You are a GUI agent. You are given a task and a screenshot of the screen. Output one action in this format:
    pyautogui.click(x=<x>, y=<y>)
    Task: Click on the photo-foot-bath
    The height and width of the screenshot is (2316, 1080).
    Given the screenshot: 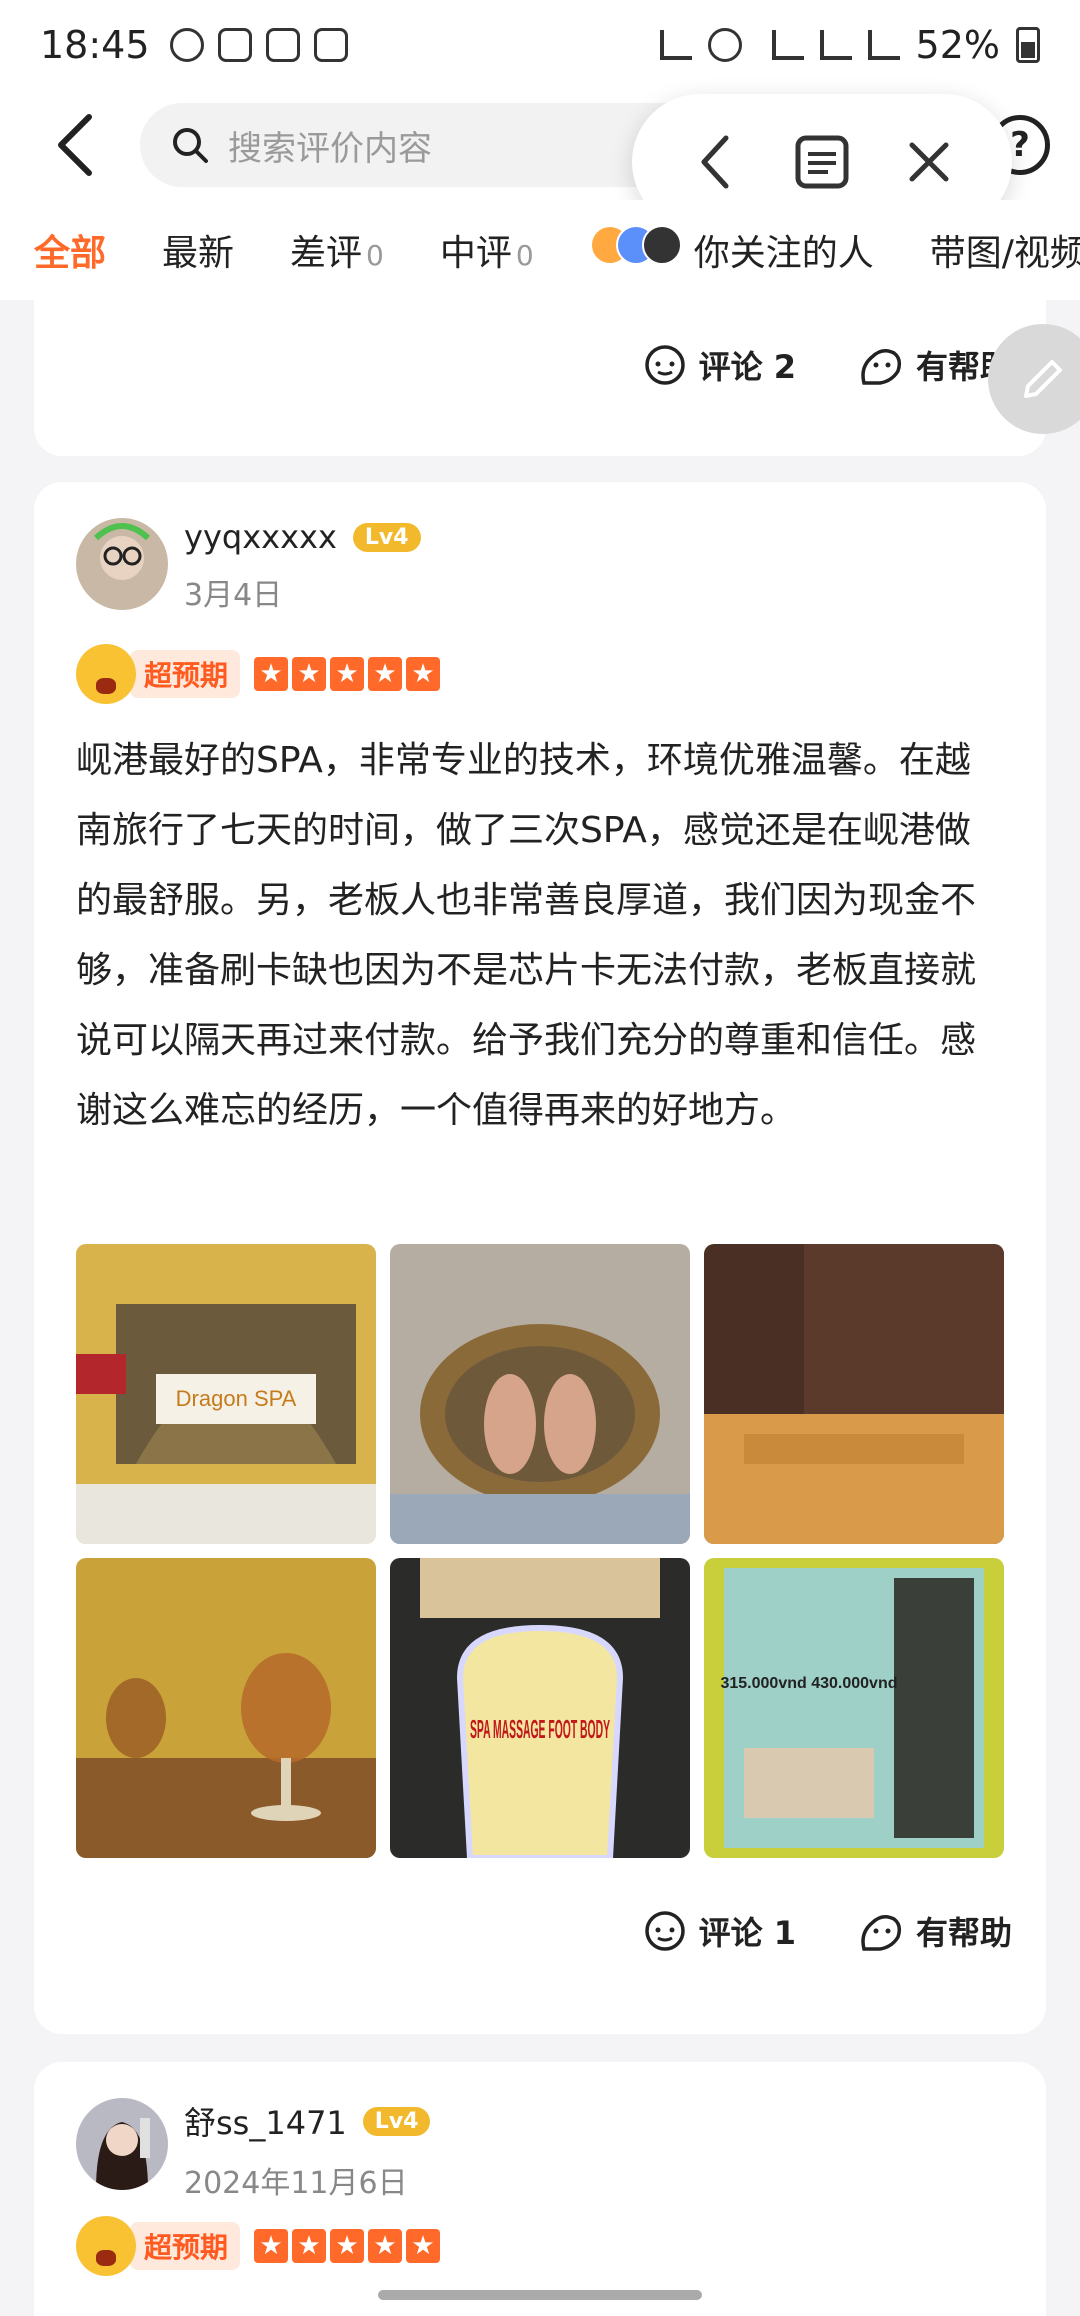 What is the action you would take?
    pyautogui.click(x=540, y=1394)
    